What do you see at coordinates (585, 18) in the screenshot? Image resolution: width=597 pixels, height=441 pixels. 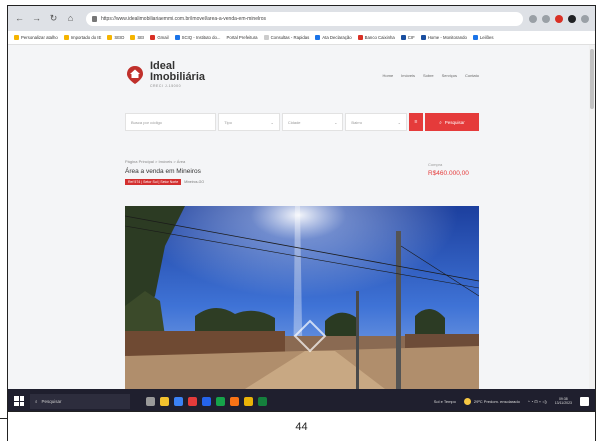 I see `menu-icon` at bounding box center [585, 18].